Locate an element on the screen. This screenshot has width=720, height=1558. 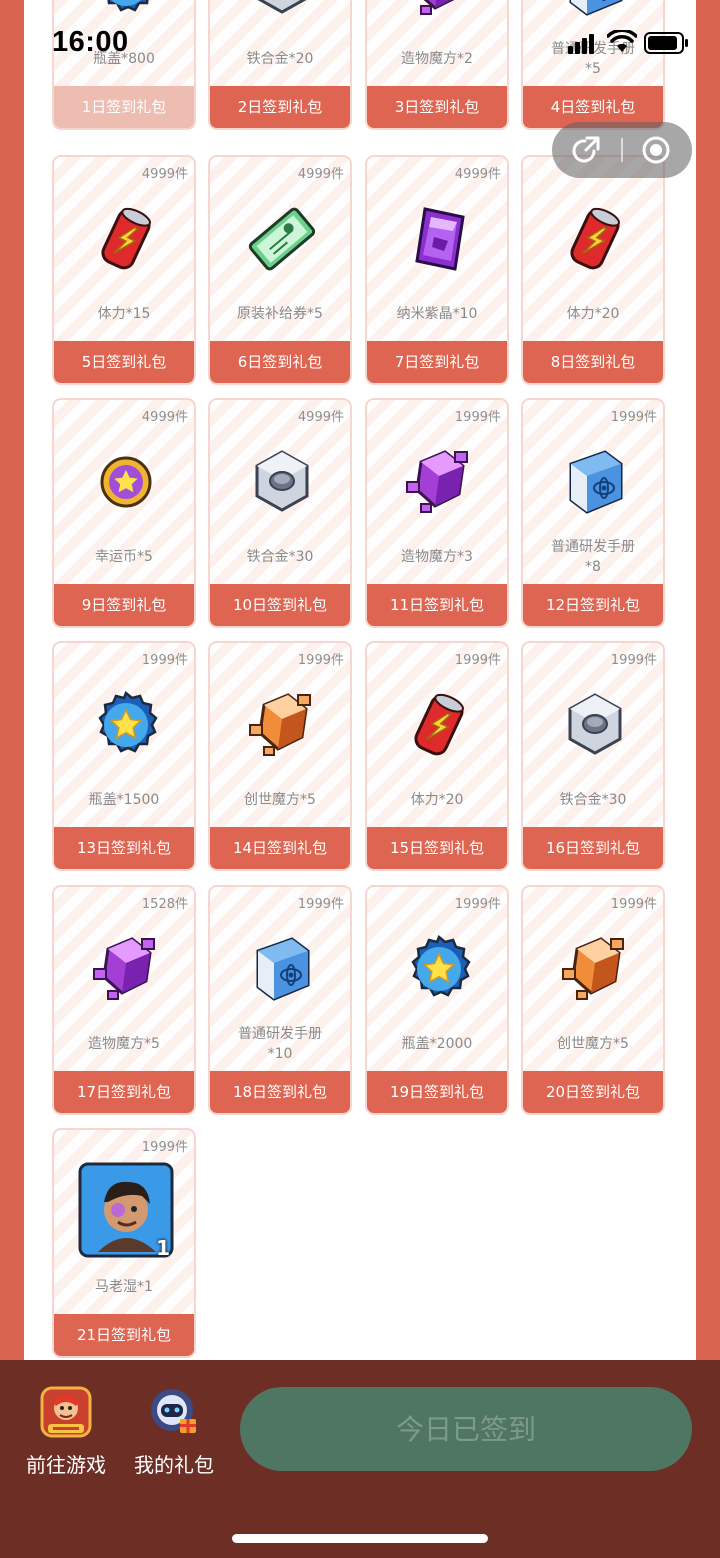
my-gifts-button: 我的礼包 is located at coordinates (174, 1432).